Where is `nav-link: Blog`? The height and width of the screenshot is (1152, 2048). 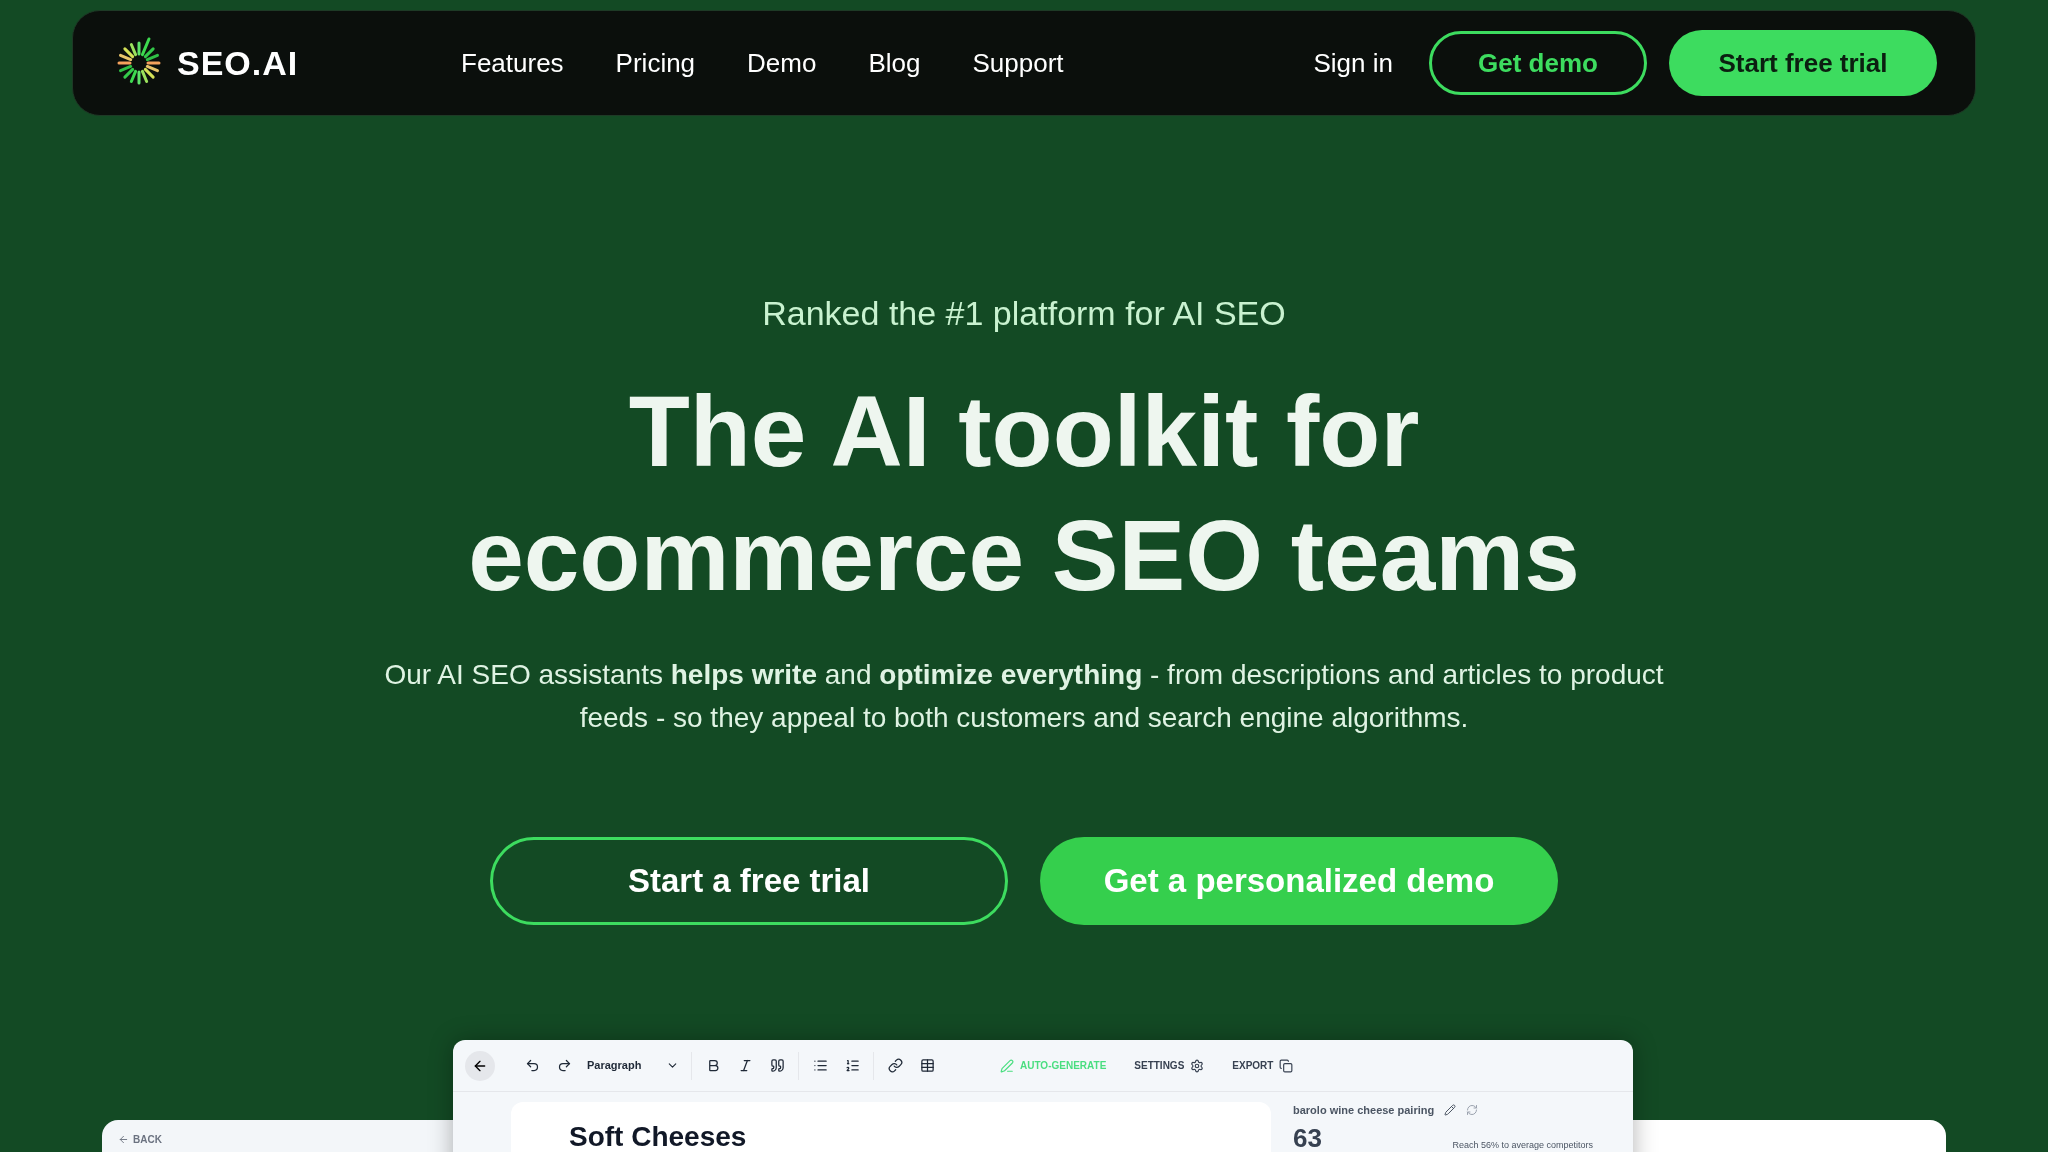
nav-link: Blog is located at coordinates (894, 63).